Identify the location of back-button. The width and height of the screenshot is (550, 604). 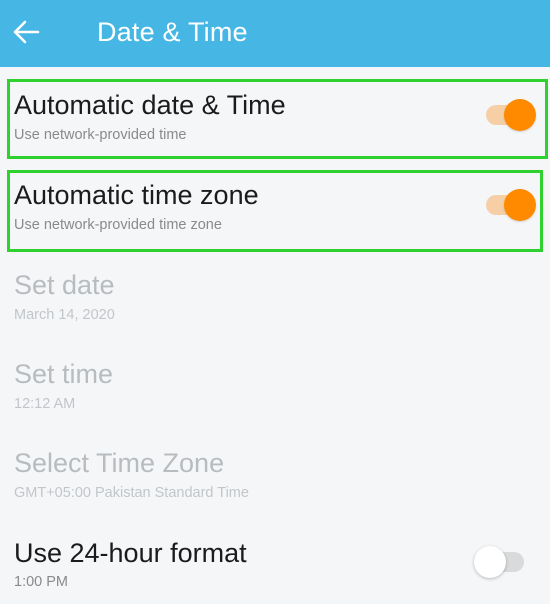
(26, 32).